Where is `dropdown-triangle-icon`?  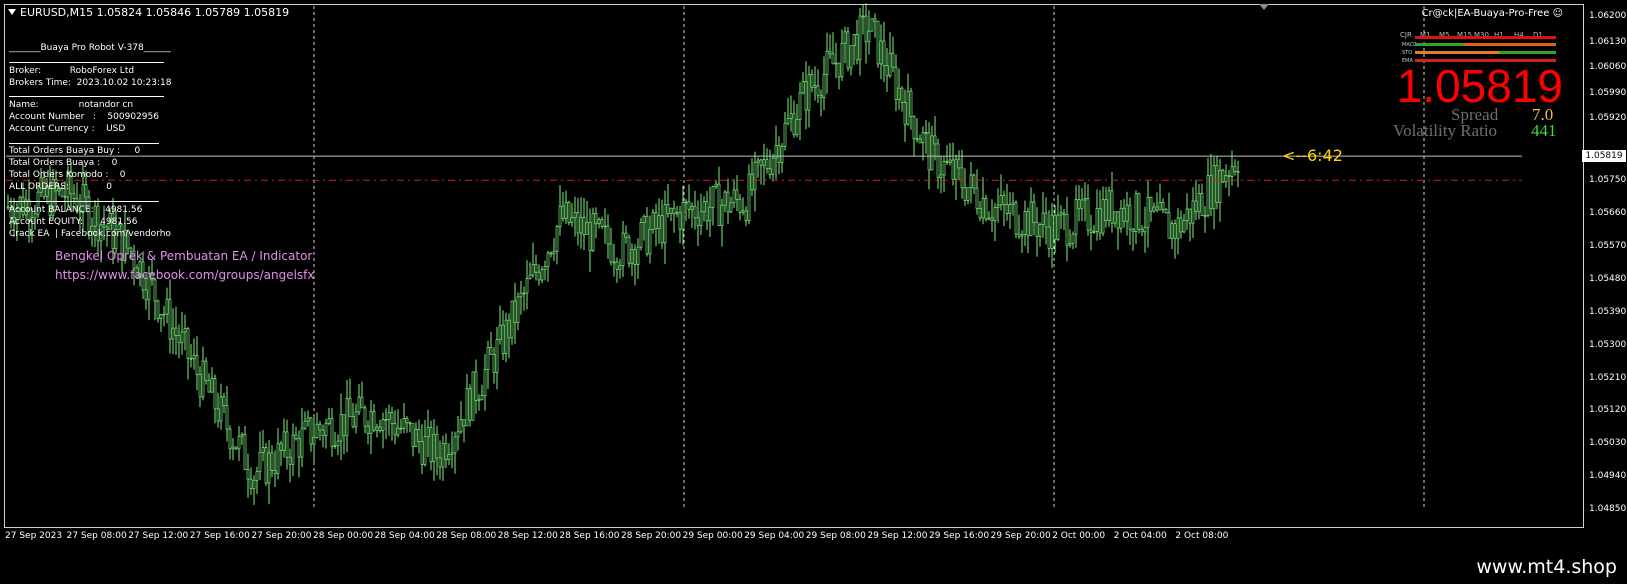
dropdown-triangle-icon is located at coordinates (12, 12).